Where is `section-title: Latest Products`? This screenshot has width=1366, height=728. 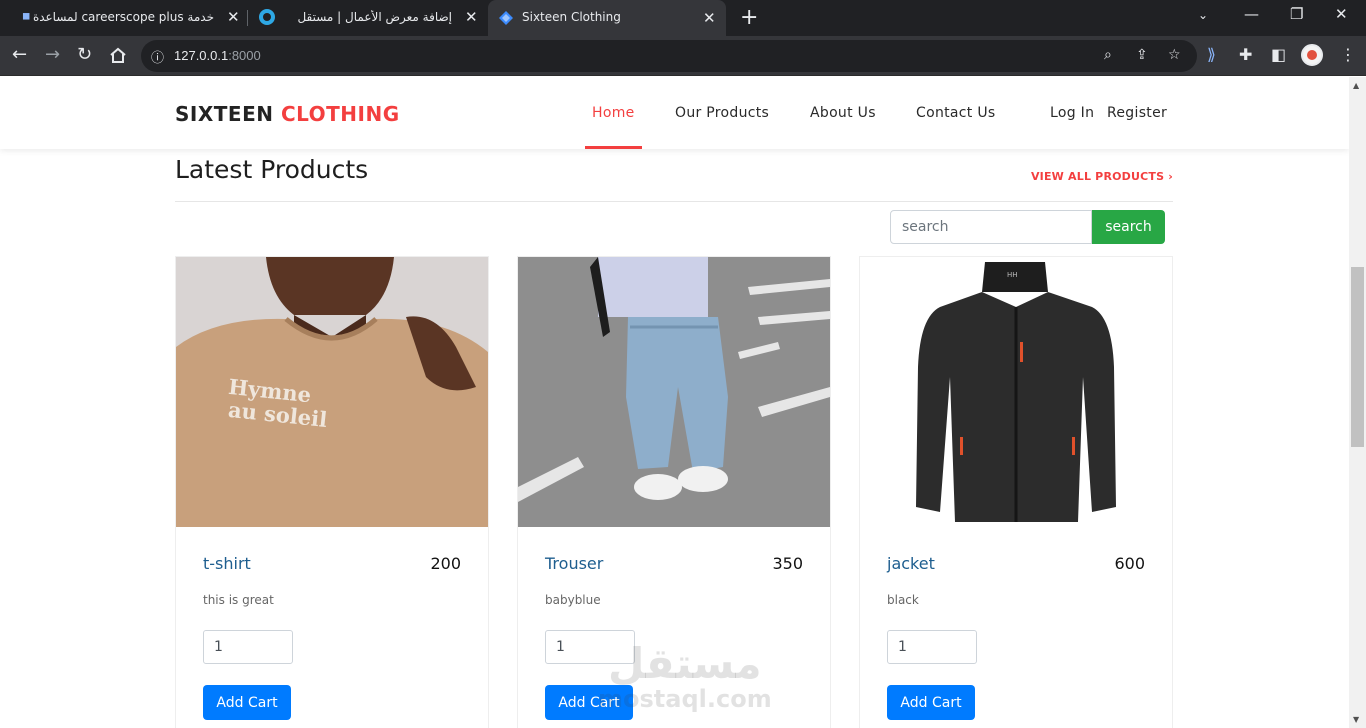 section-title: Latest Products is located at coordinates (272, 169).